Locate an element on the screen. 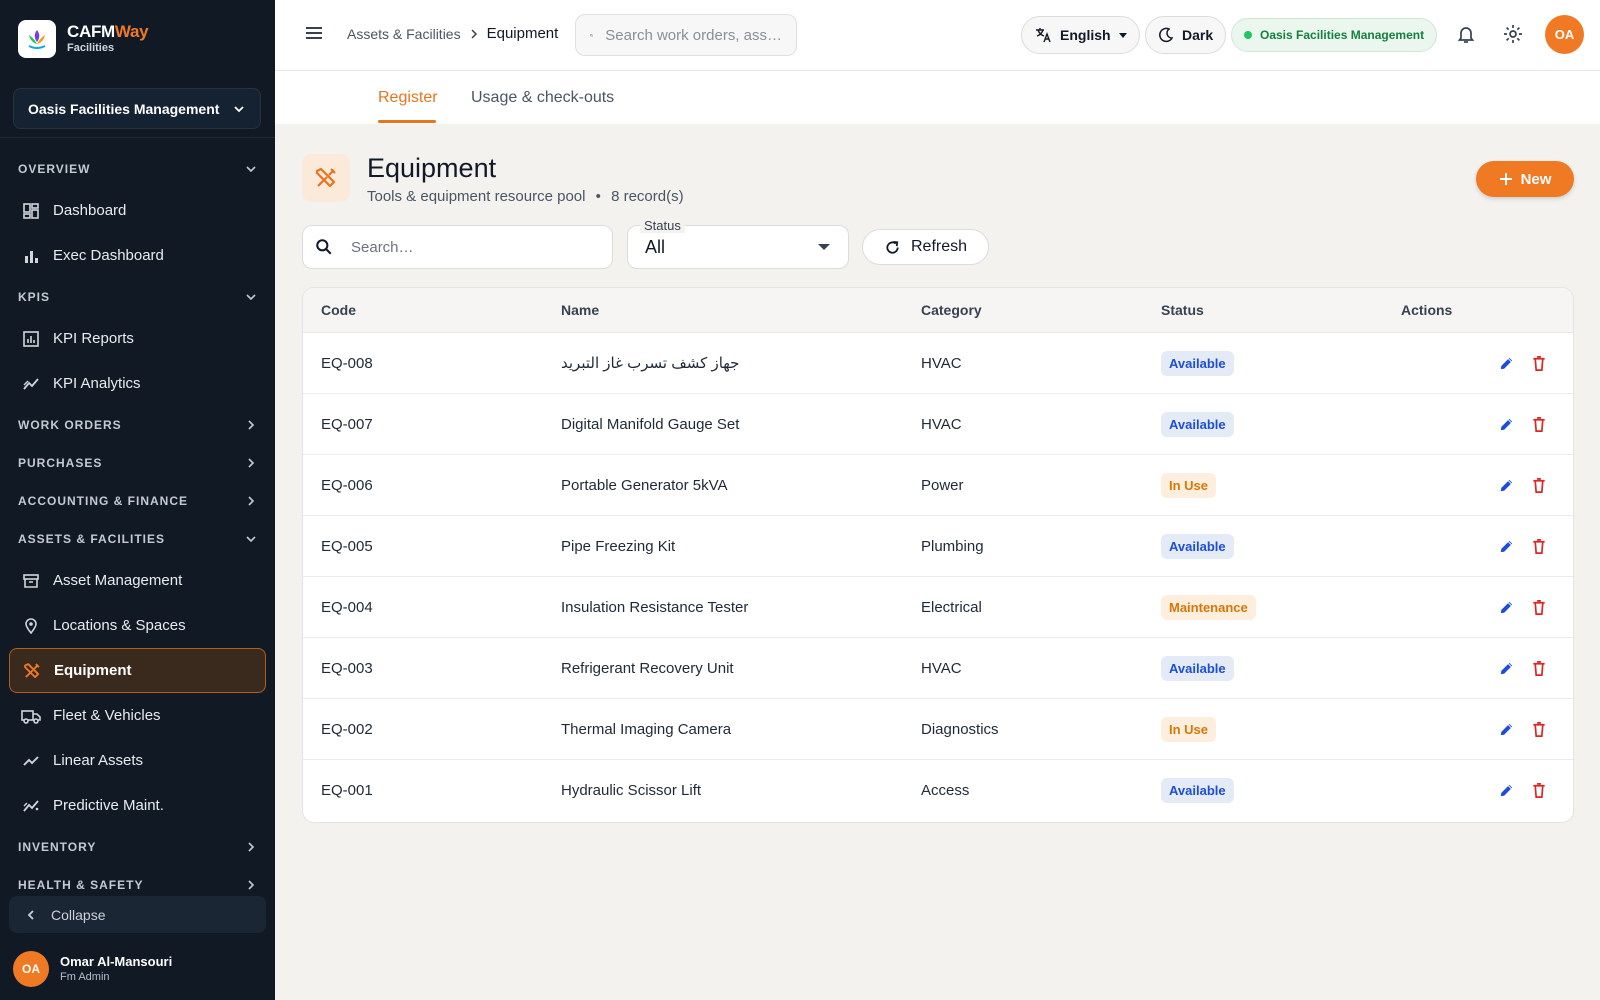 The image size is (1600, 1000). cell-code: EQ-002 is located at coordinates (347, 729).